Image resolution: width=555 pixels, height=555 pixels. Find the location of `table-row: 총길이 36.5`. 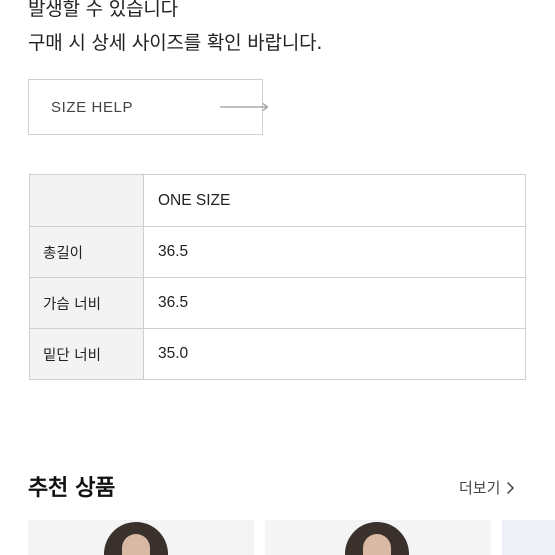

table-row: 총길이 36.5 is located at coordinates (277, 252).